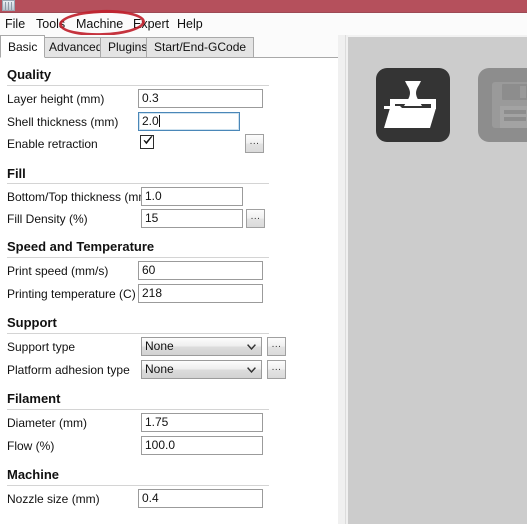  What do you see at coordinates (201, 346) in the screenshot?
I see `select-support-type: None` at bounding box center [201, 346].